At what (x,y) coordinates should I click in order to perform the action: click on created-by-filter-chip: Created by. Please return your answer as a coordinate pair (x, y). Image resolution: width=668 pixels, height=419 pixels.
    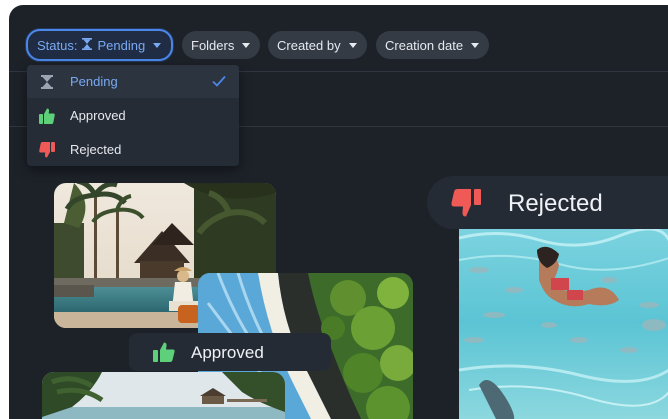
    Looking at the image, I should click on (317, 45).